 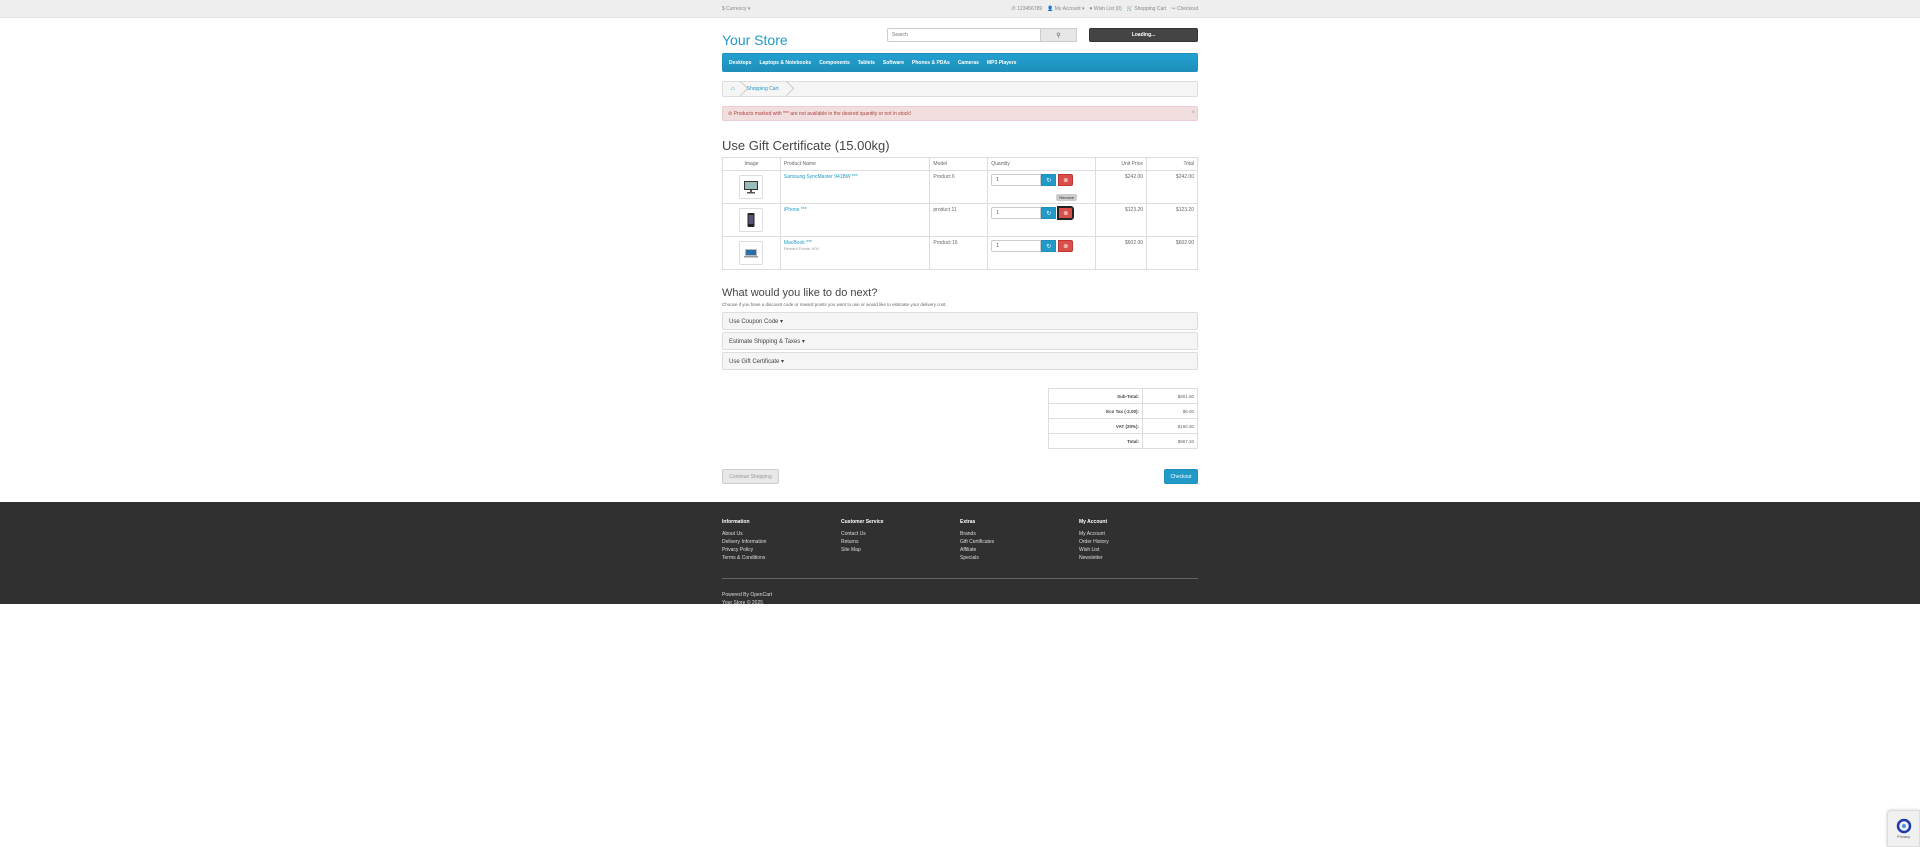 I want to click on recaptcha-icon, so click(x=1903, y=826).